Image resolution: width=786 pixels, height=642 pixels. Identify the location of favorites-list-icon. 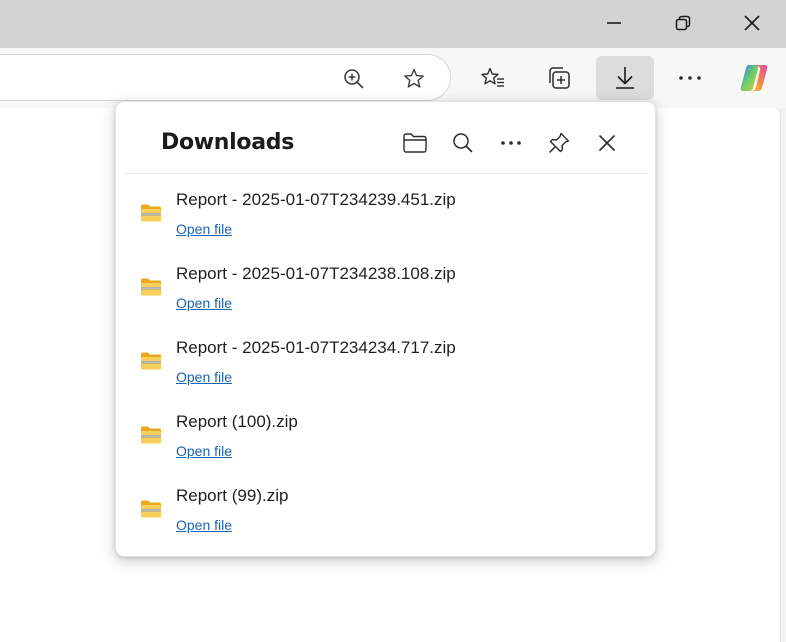
(492, 77).